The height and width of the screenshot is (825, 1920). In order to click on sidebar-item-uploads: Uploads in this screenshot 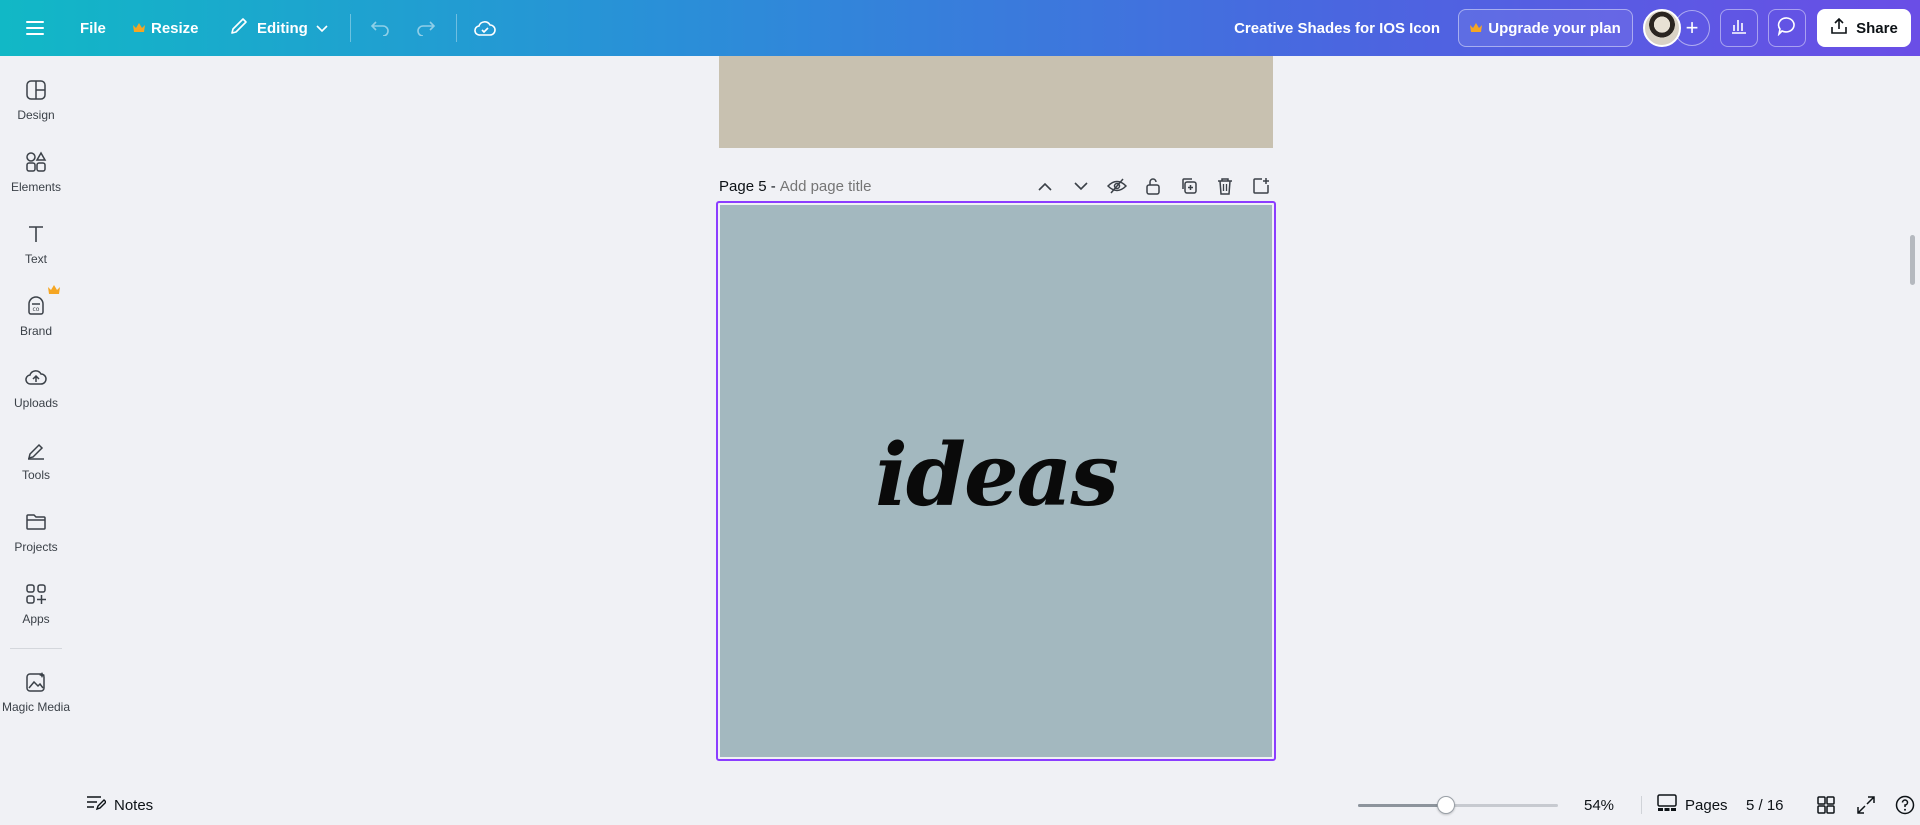, I will do `click(36, 396)`.